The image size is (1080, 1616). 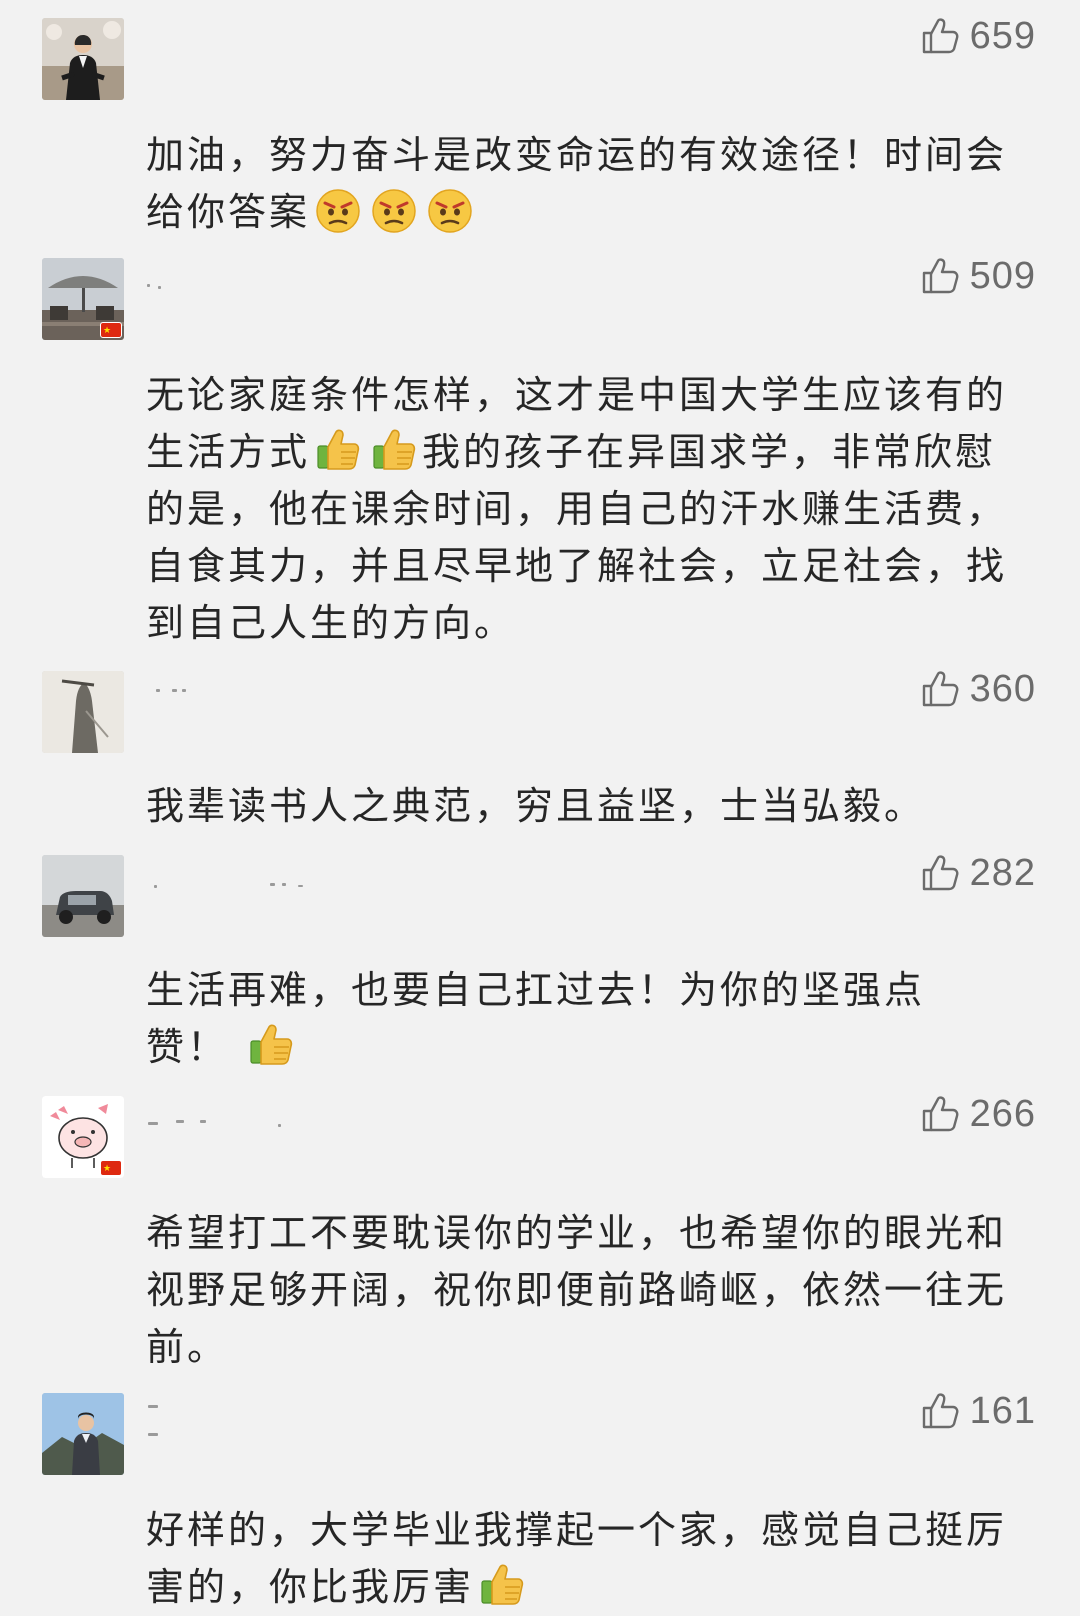 I want to click on comment-text-content: 好样的，大学毕业我撑起一个家，感觉自己挺厉害的，你比我厉害, so click(x=577, y=1558).